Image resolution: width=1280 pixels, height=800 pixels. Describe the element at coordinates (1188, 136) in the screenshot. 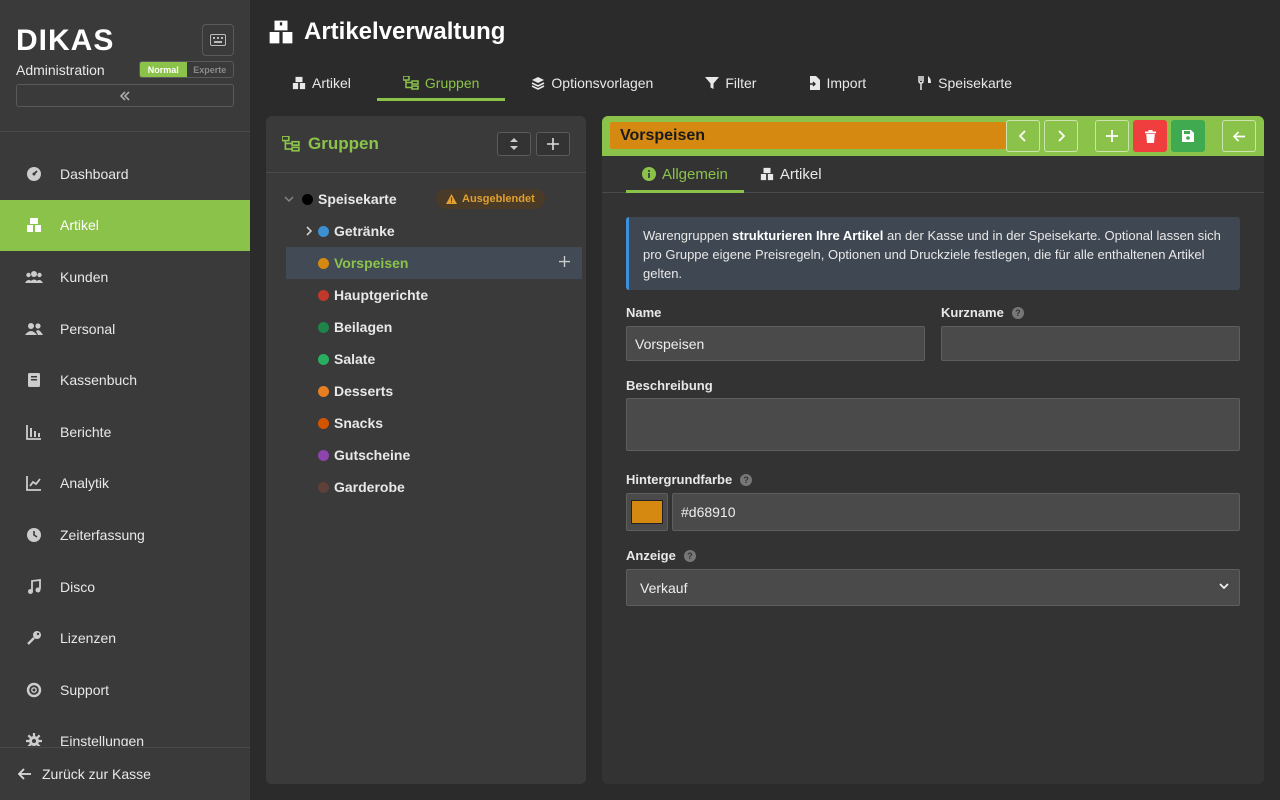

I see `save-button` at that location.